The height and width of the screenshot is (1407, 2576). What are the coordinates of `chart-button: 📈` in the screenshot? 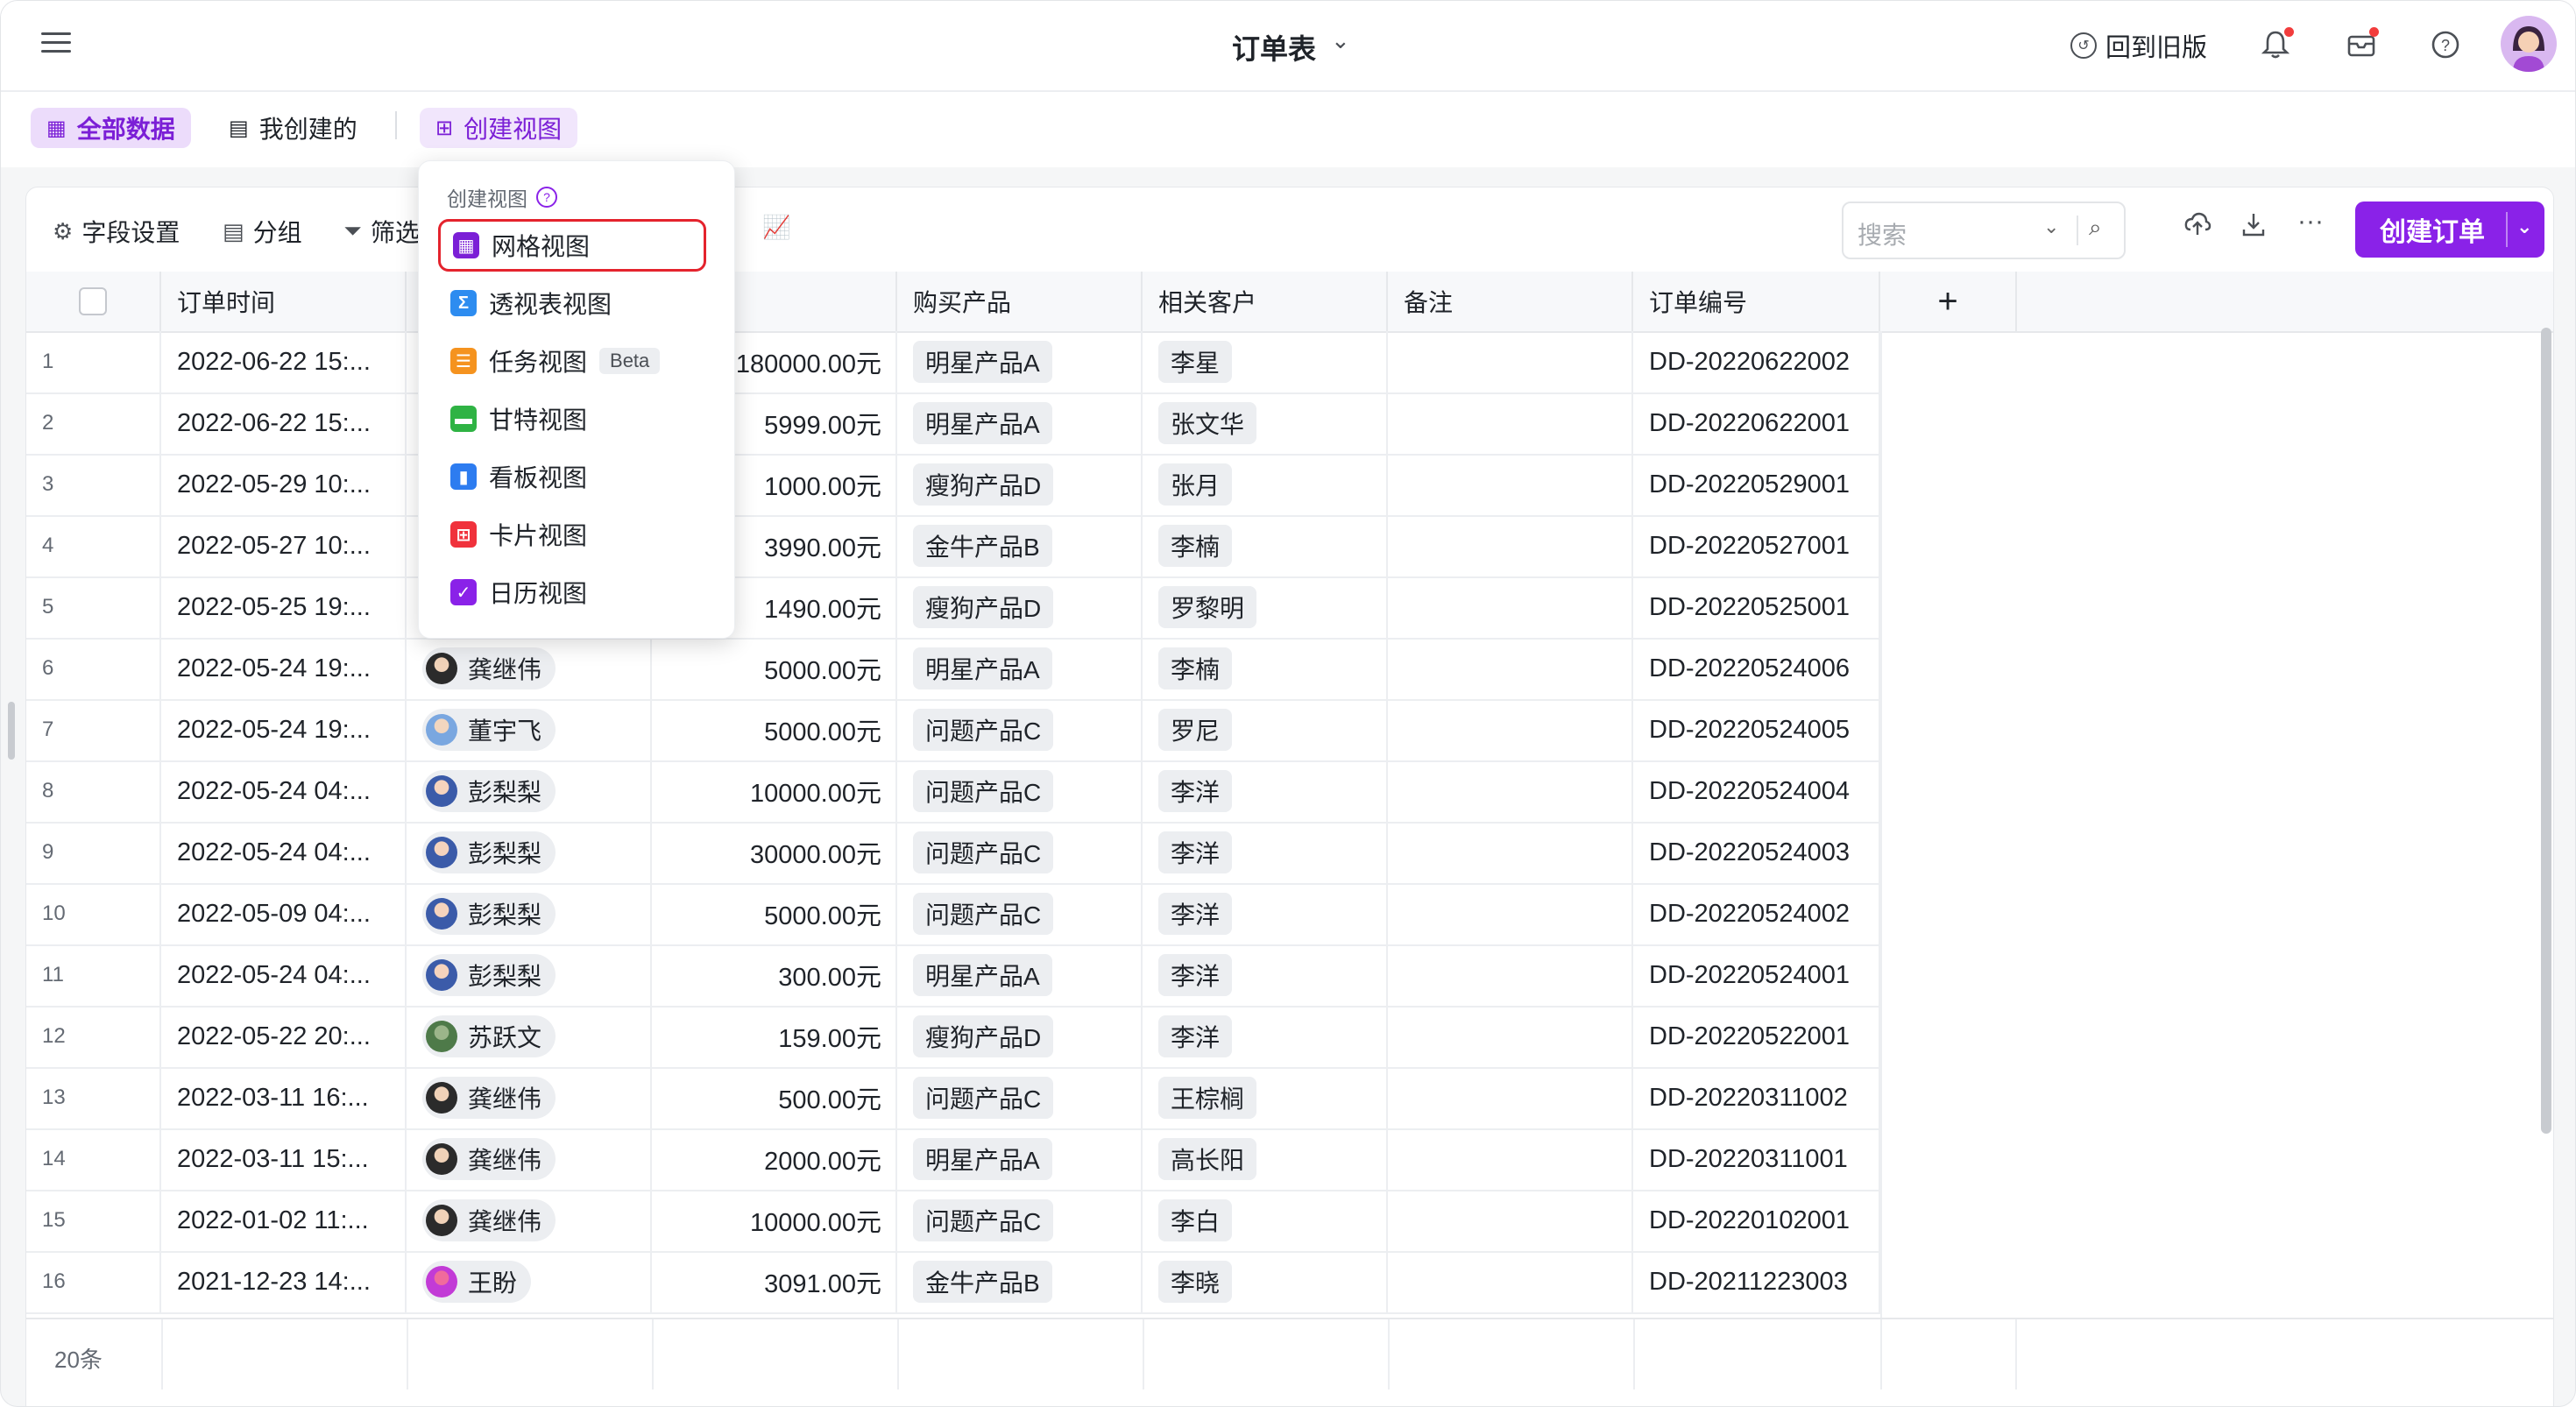 It's located at (780, 227).